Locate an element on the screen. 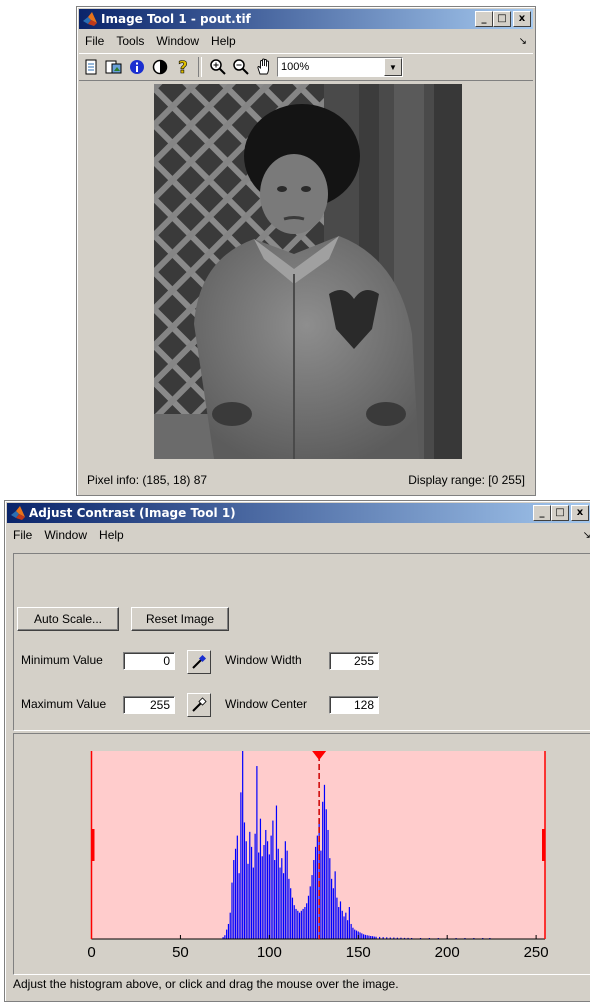 Image resolution: width=590 pixels, height=1002 pixels. adjust-contrast-title: Adjust Contrast (Image Tool 1) is located at coordinates (132, 513).